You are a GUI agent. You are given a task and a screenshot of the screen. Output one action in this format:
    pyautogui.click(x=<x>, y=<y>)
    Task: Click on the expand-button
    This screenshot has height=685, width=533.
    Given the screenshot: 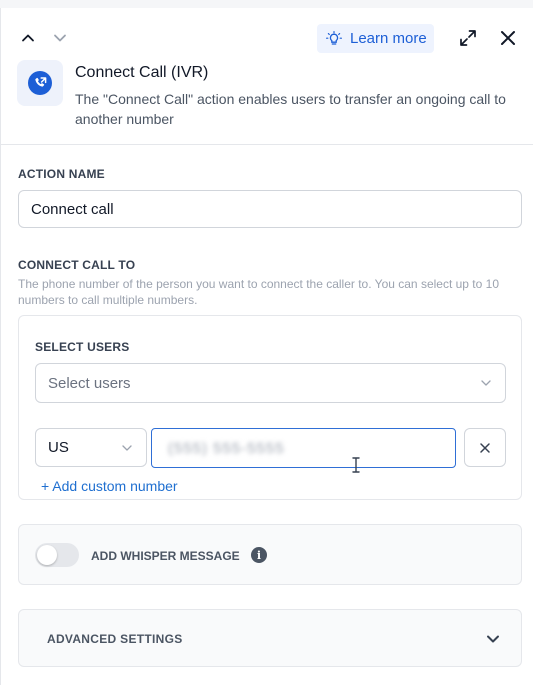 What is the action you would take?
    pyautogui.click(x=468, y=38)
    